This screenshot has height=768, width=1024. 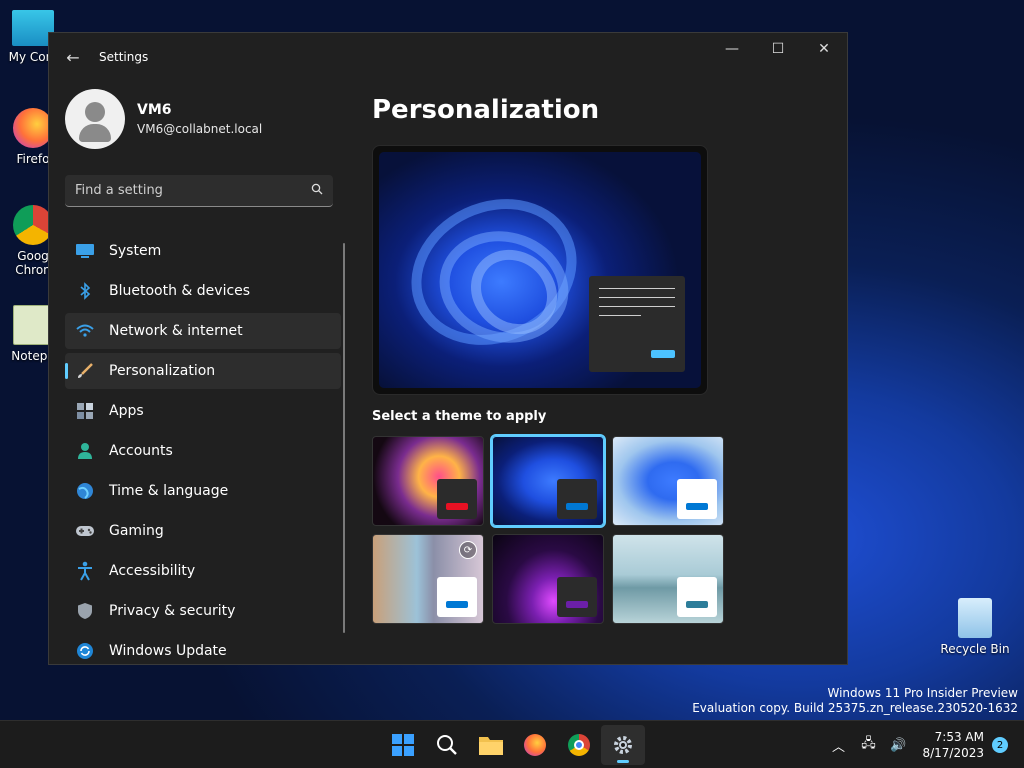 What do you see at coordinates (169, 491) in the screenshot?
I see `sidebar-item-label: Time & language` at bounding box center [169, 491].